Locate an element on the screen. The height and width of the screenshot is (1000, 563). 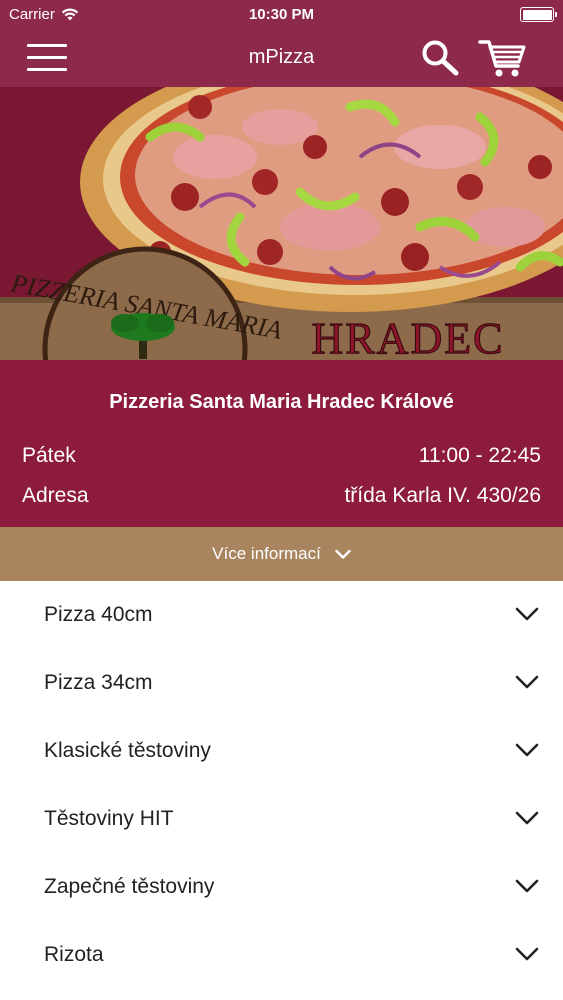
category-klasicke-testoviny: Klasické těstoviny is located at coordinates (281, 751).